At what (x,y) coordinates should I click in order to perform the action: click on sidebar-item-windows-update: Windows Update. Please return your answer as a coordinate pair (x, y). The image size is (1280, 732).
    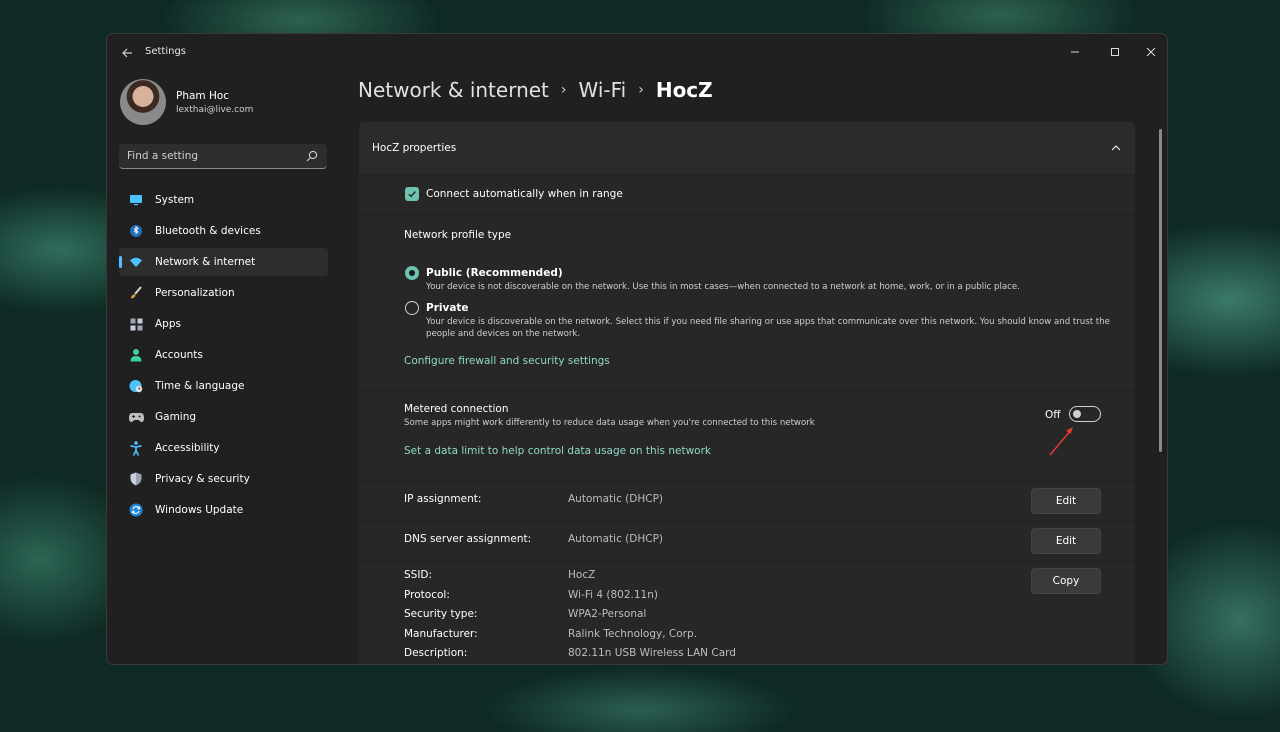
    Looking at the image, I should click on (223, 510).